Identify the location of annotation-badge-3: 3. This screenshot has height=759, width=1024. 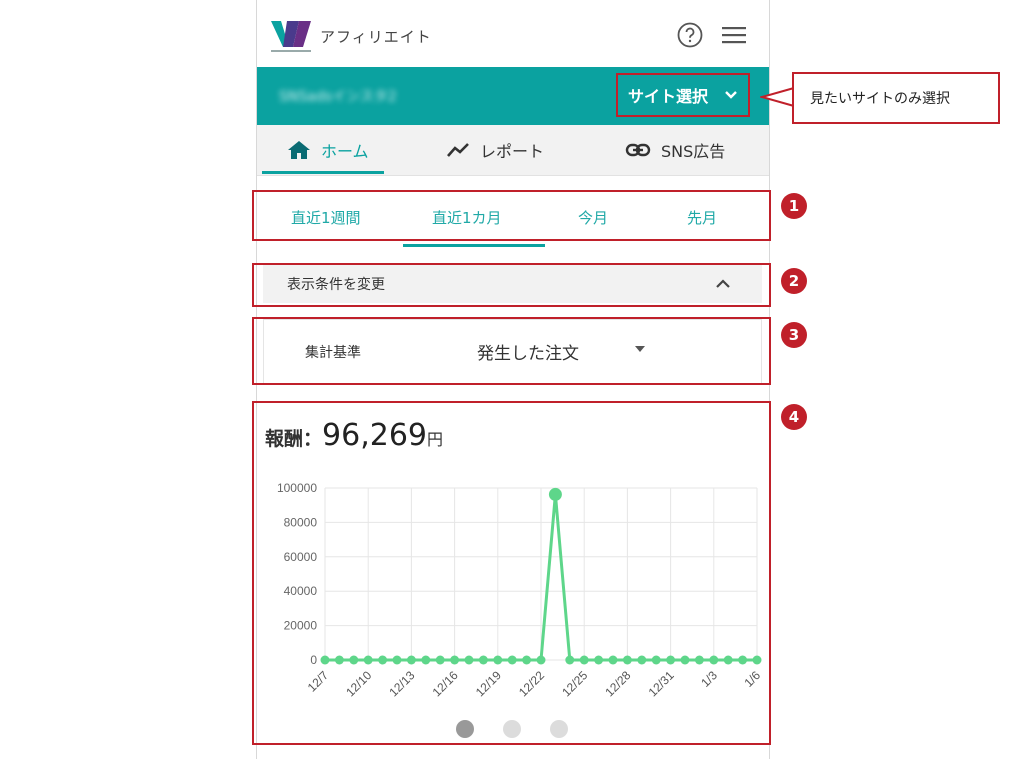
(794, 335).